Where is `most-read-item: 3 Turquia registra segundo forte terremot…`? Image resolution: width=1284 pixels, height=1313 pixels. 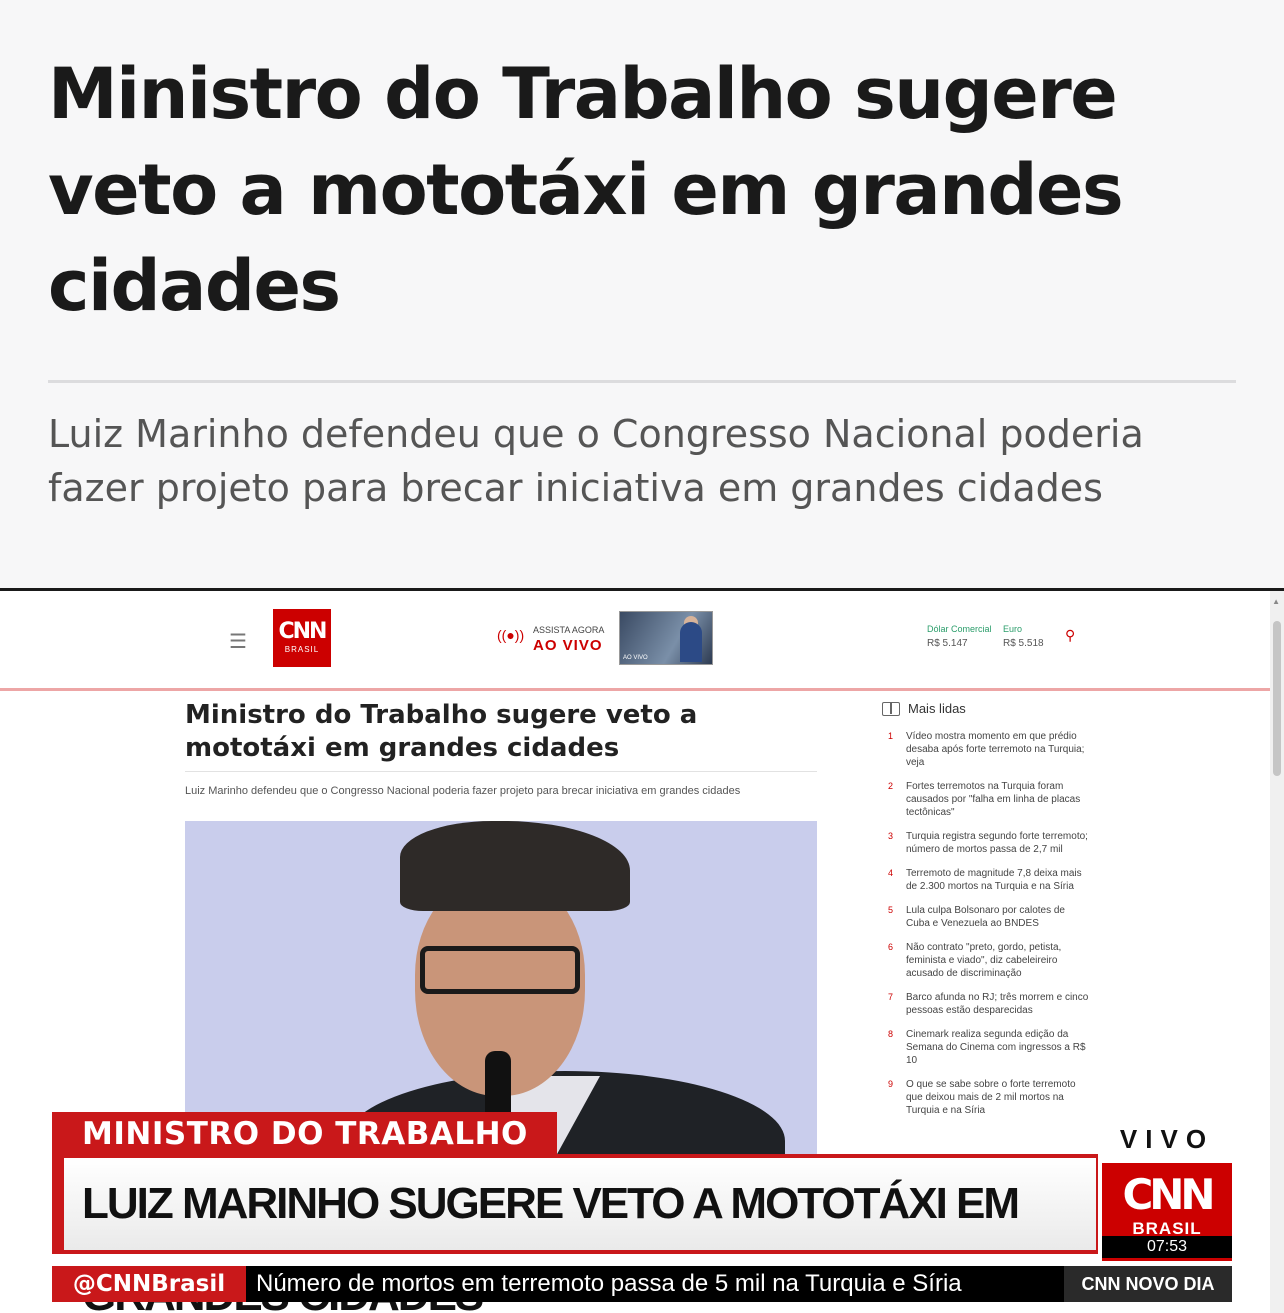
most-read-item: 3 Turquia registra segundo forte terremot… is located at coordinates (992, 843).